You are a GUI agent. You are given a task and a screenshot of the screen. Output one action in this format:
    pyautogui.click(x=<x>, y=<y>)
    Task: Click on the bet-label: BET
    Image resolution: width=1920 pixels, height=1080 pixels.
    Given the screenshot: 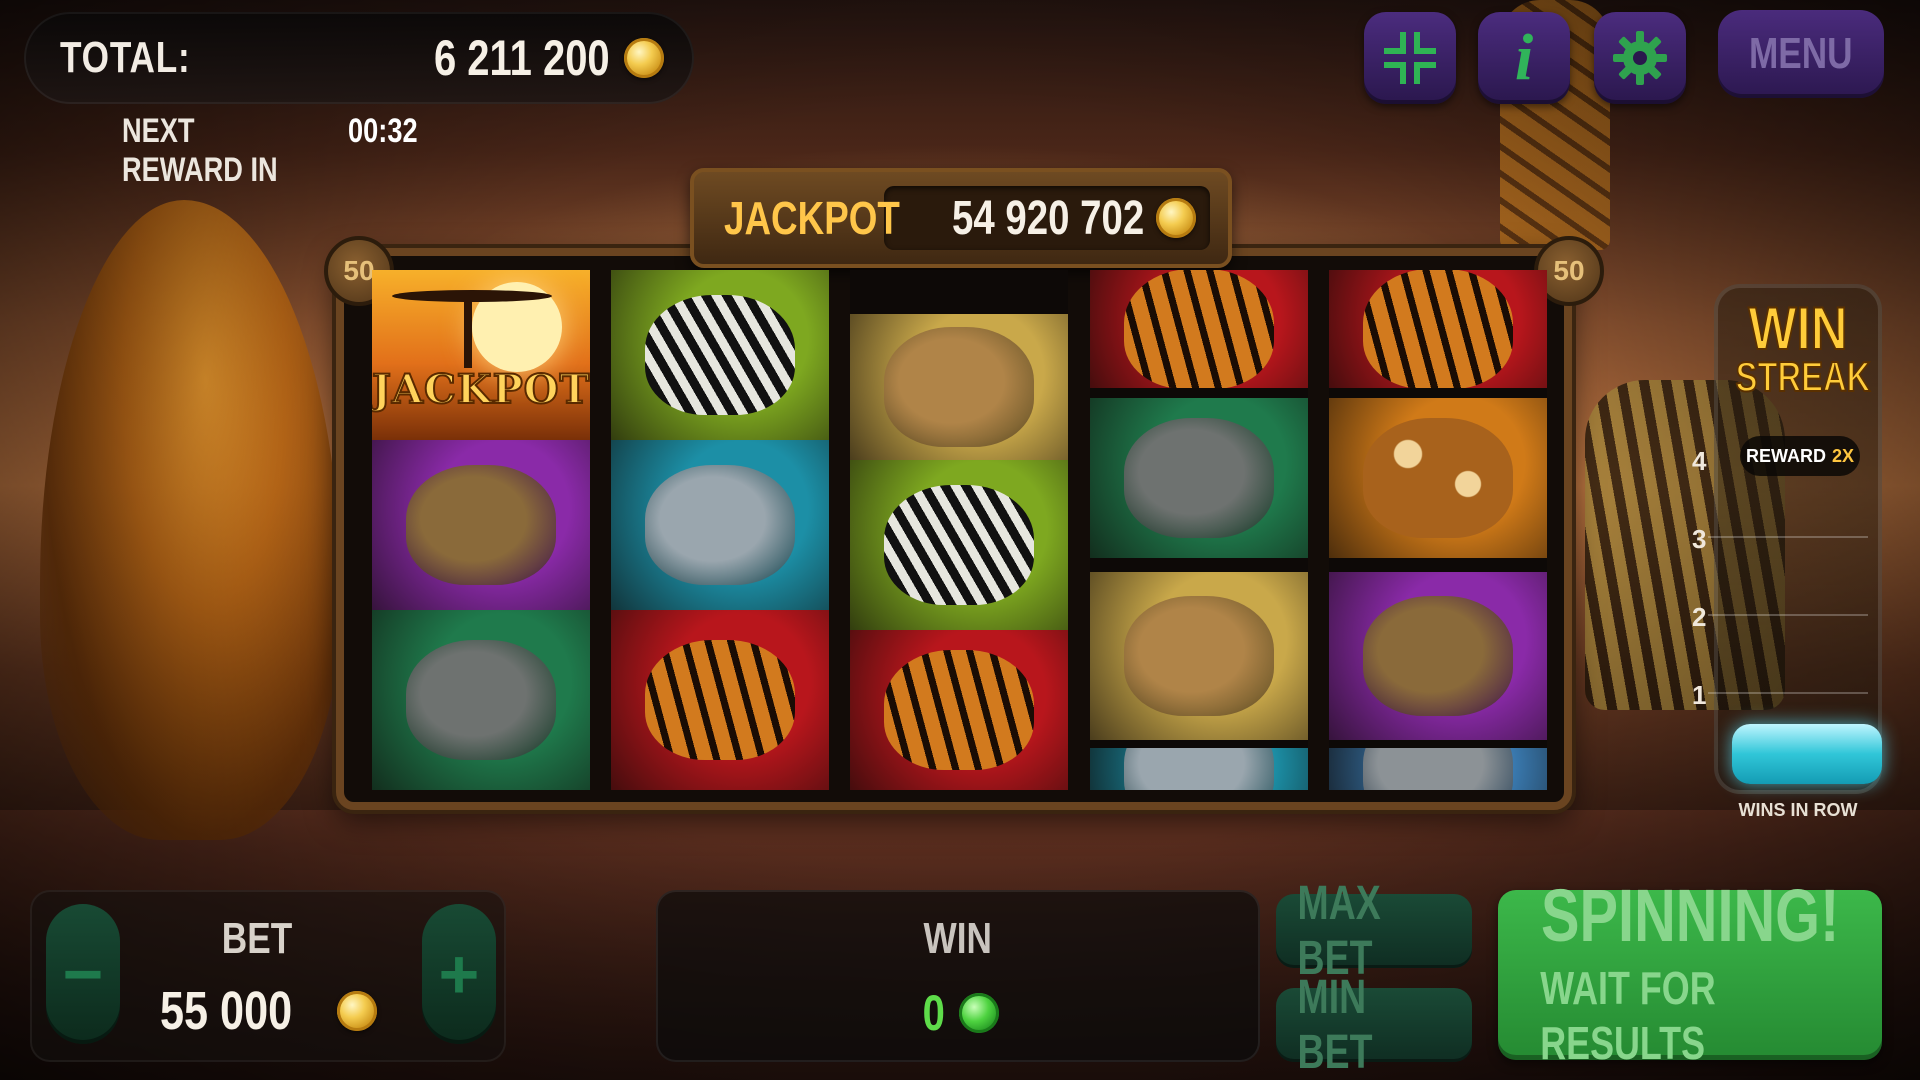 What is the action you would take?
    pyautogui.click(x=257, y=938)
    